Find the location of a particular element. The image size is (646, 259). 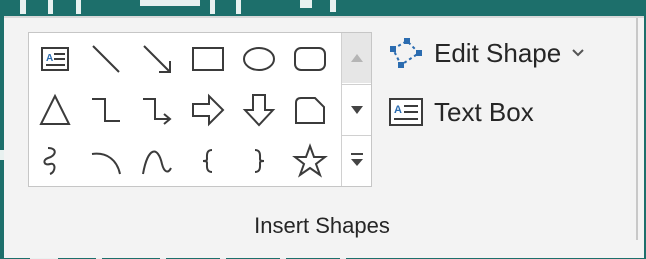

line-icon is located at coordinates (106, 59).